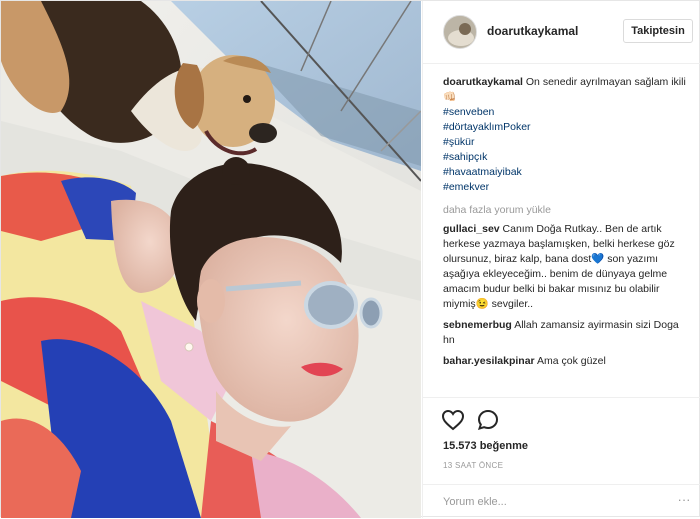 The width and height of the screenshot is (700, 519). What do you see at coordinates (567, 157) in the screenshot?
I see `hashtag-link: #sahipçık` at bounding box center [567, 157].